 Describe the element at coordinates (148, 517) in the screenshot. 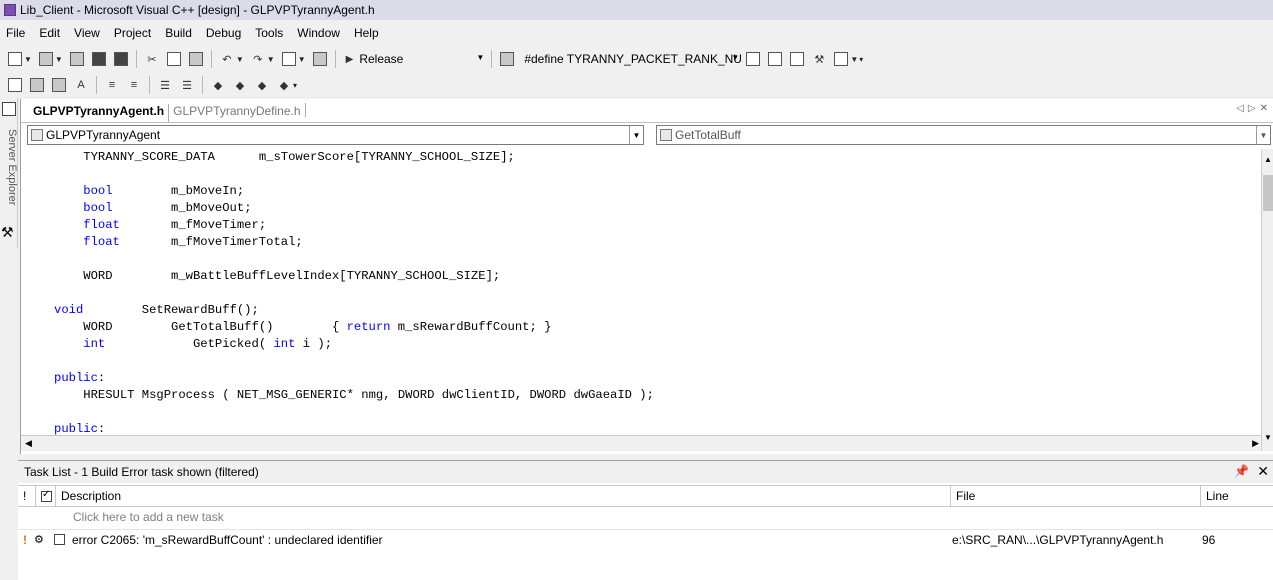

I see `add-task-placeholder: Click here to add a new task` at that location.